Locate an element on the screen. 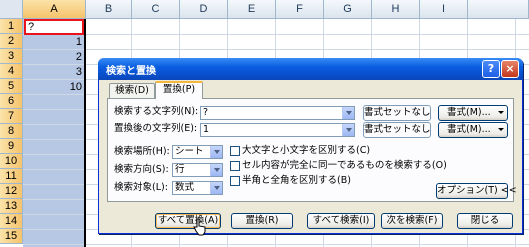 This screenshot has width=529, height=247. row-header-8: 8 is located at coordinates (11, 131).